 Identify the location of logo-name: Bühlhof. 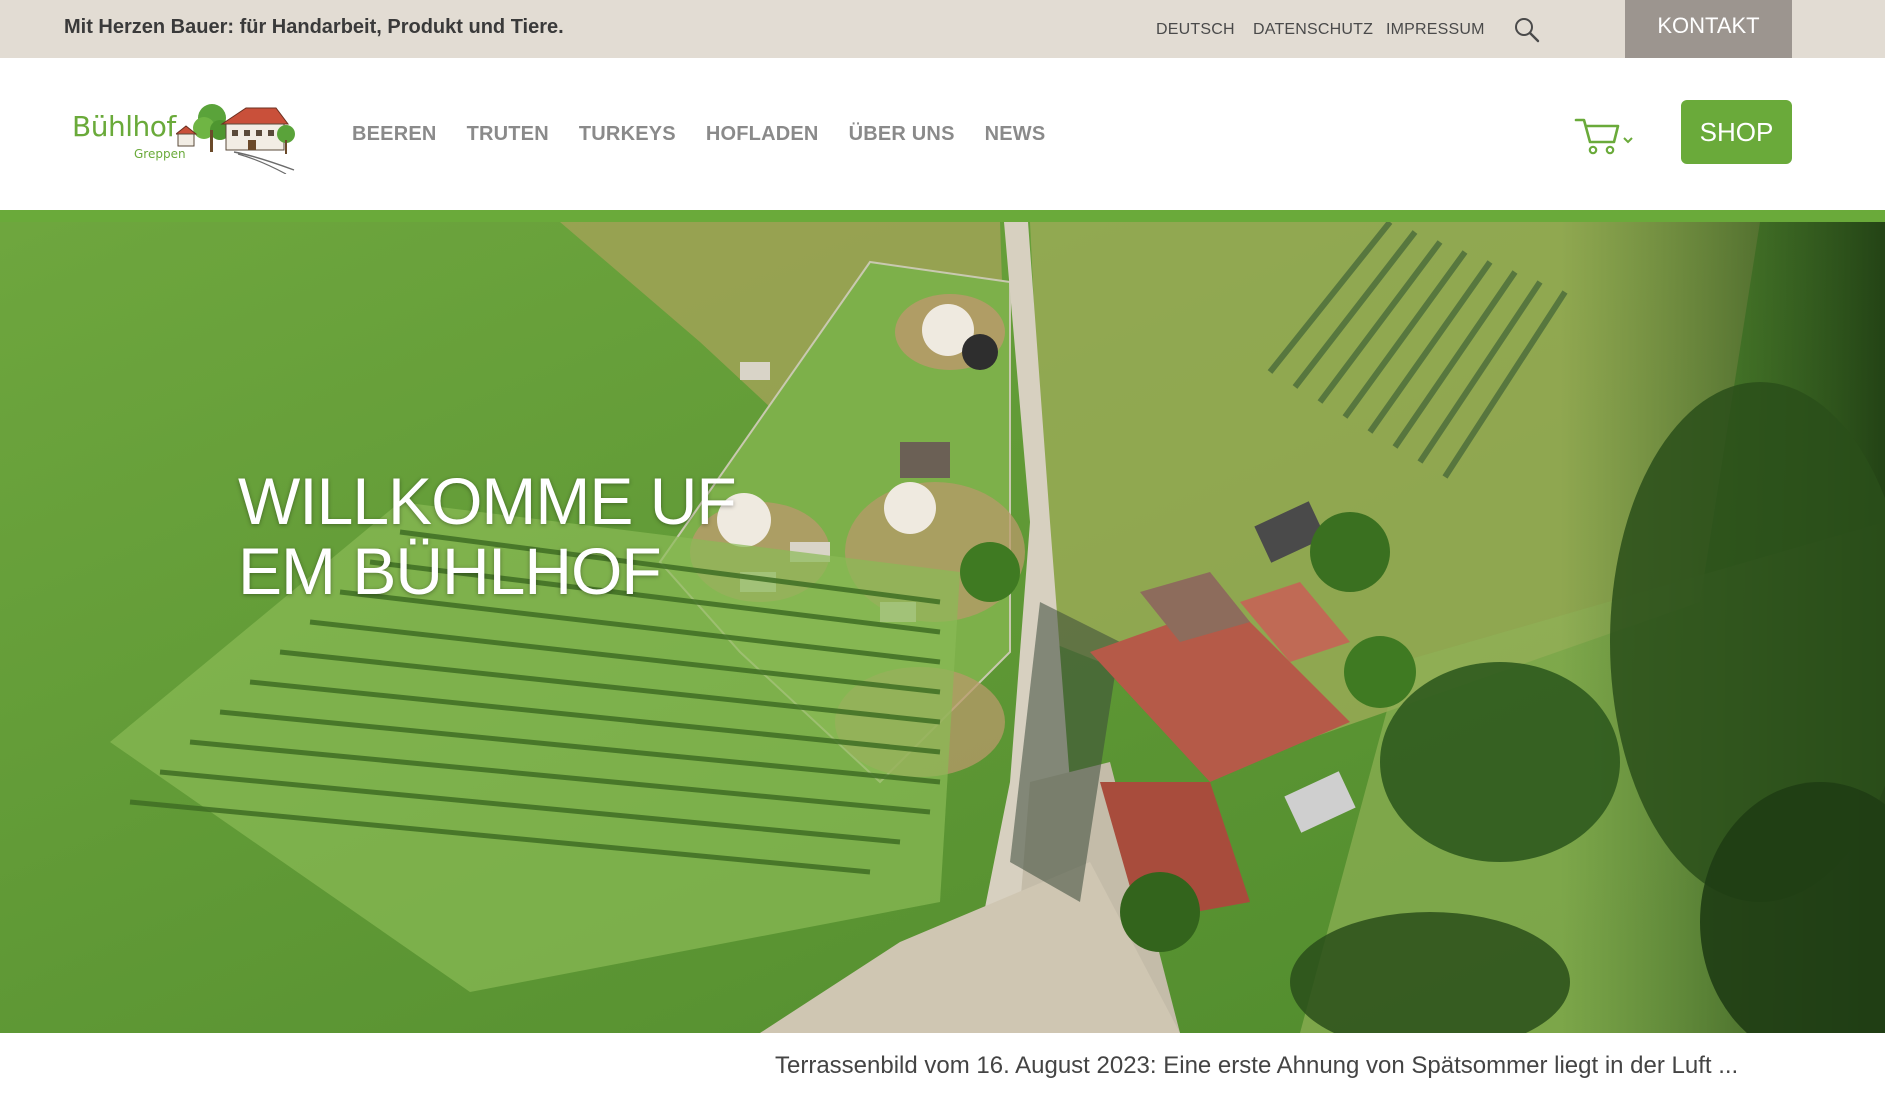
(124, 126).